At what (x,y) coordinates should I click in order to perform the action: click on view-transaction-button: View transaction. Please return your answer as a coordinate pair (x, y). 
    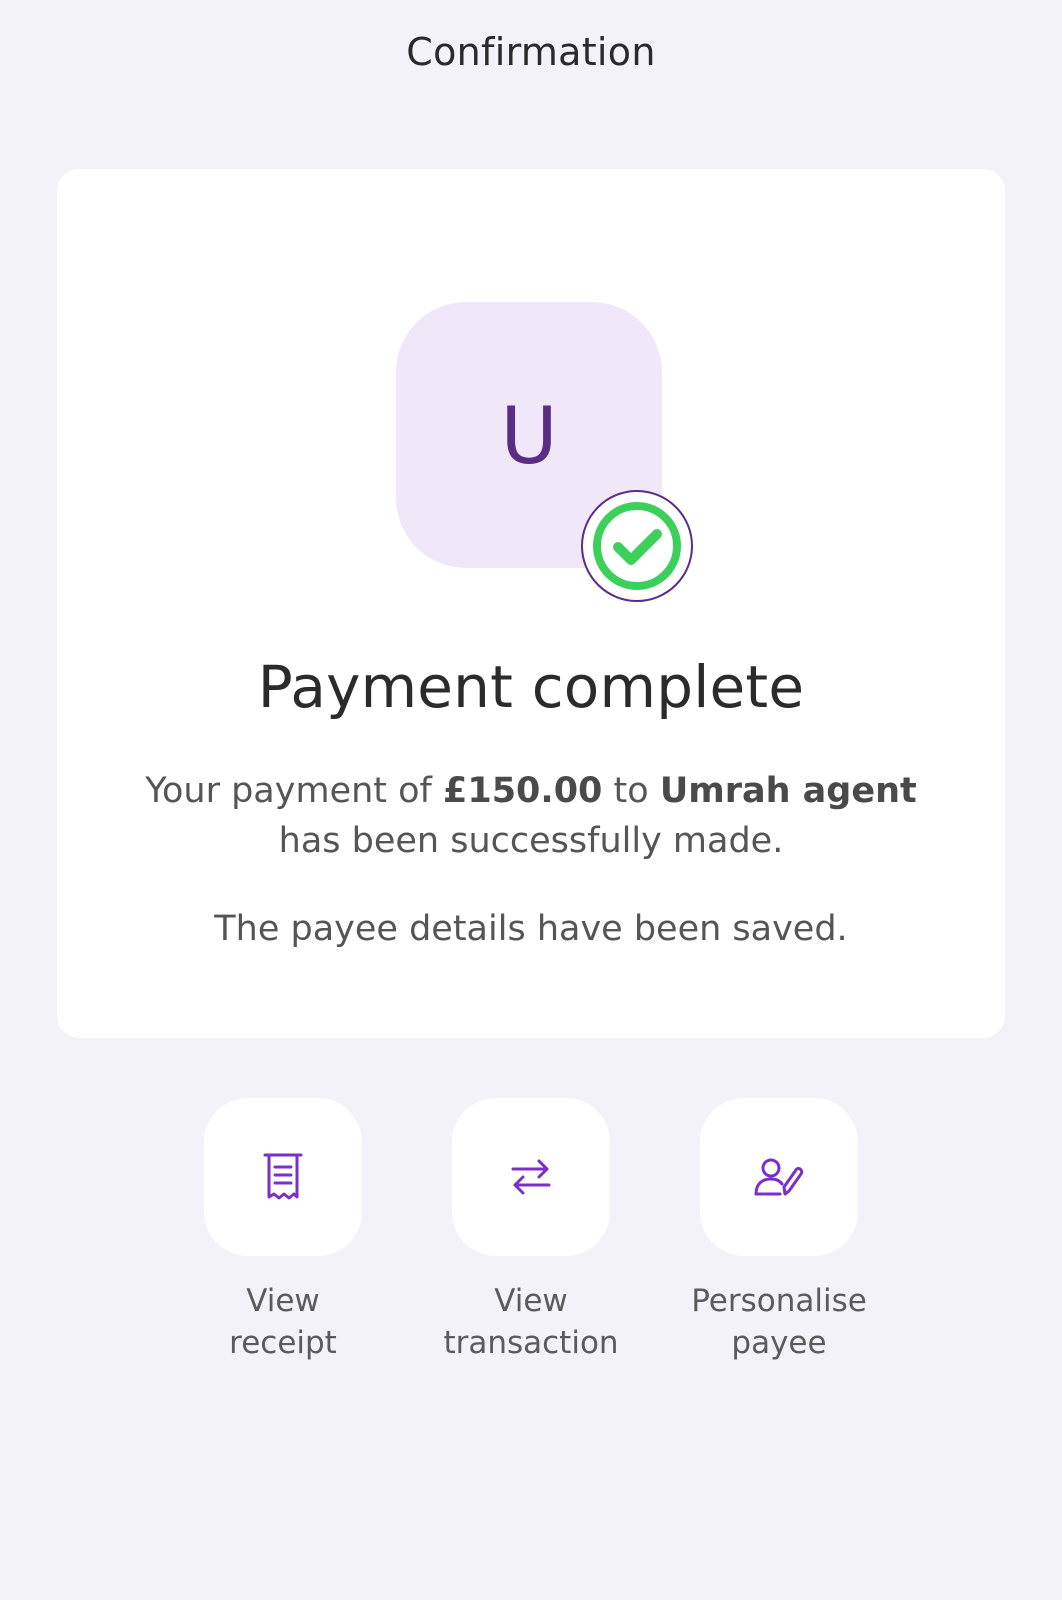
    Looking at the image, I should click on (531, 1231).